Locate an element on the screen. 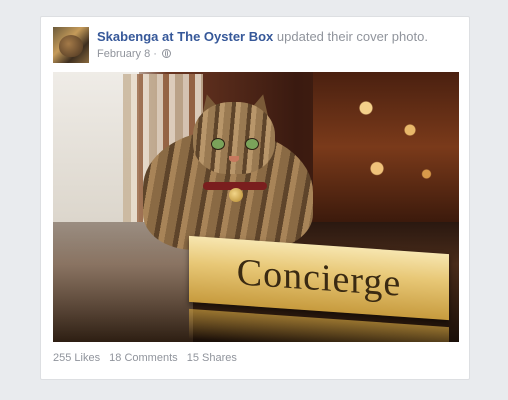 Image resolution: width=508 pixels, height=400 pixels. avatar-cat-image is located at coordinates (71, 46).